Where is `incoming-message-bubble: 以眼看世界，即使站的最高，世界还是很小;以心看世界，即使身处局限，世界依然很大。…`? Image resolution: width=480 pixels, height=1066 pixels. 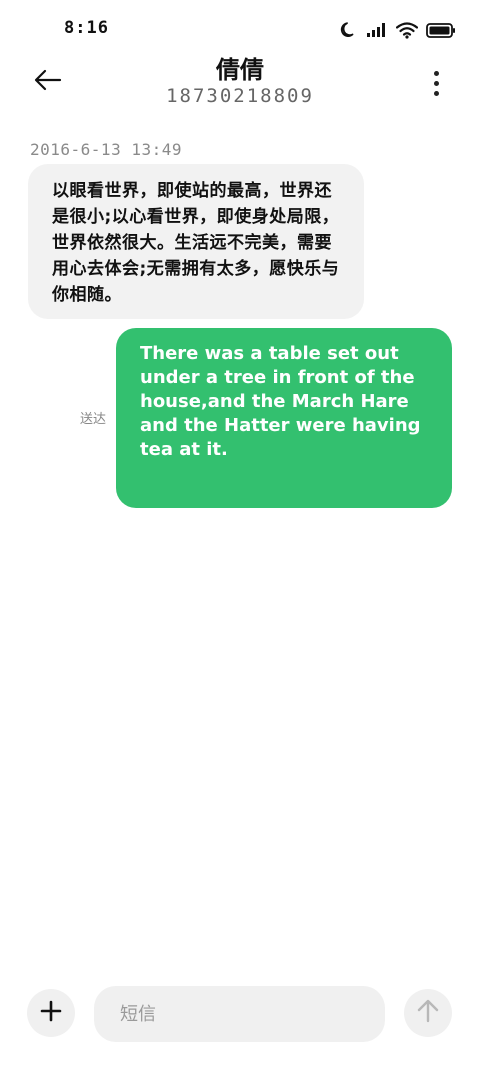 incoming-message-bubble: 以眼看世界，即使站的最高，世界还是很小;以心看世界，即使身处局限，世界依然很大。… is located at coordinates (196, 241).